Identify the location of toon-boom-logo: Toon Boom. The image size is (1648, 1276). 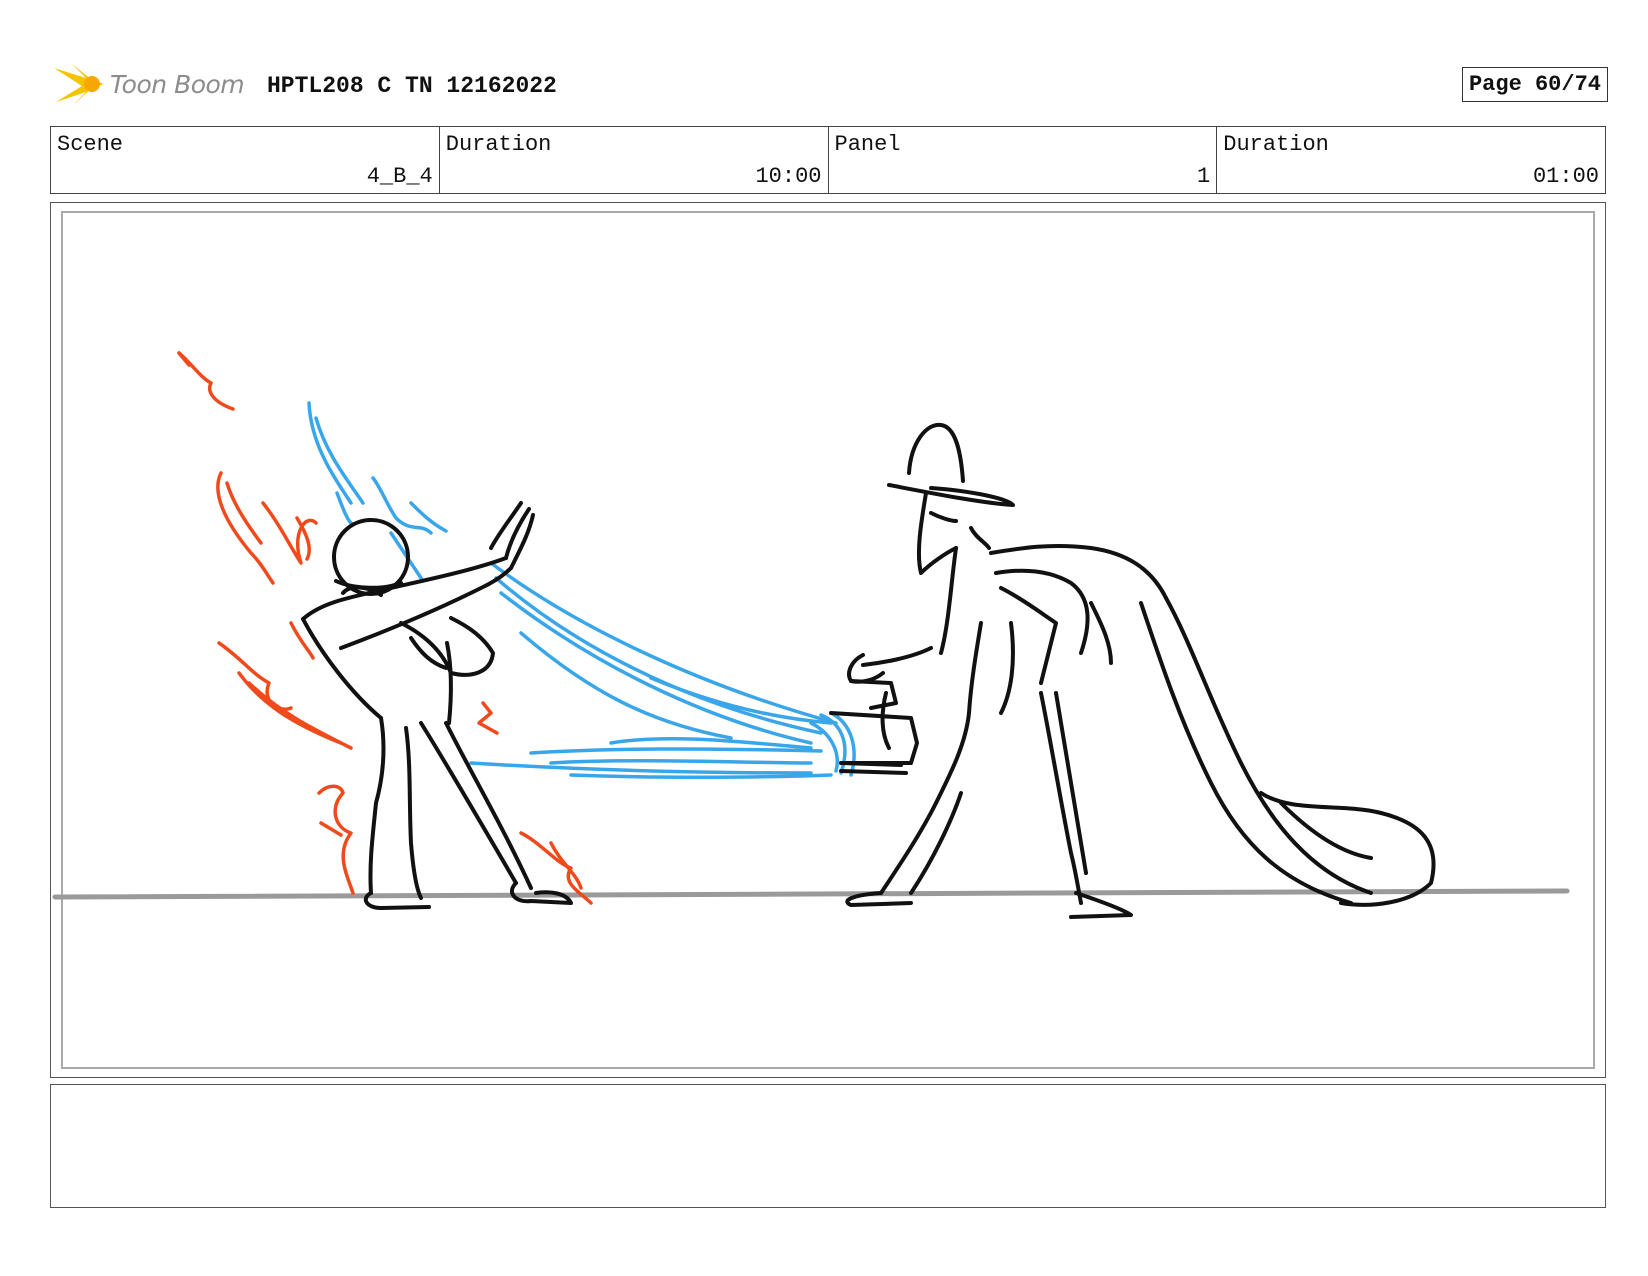
(152, 85).